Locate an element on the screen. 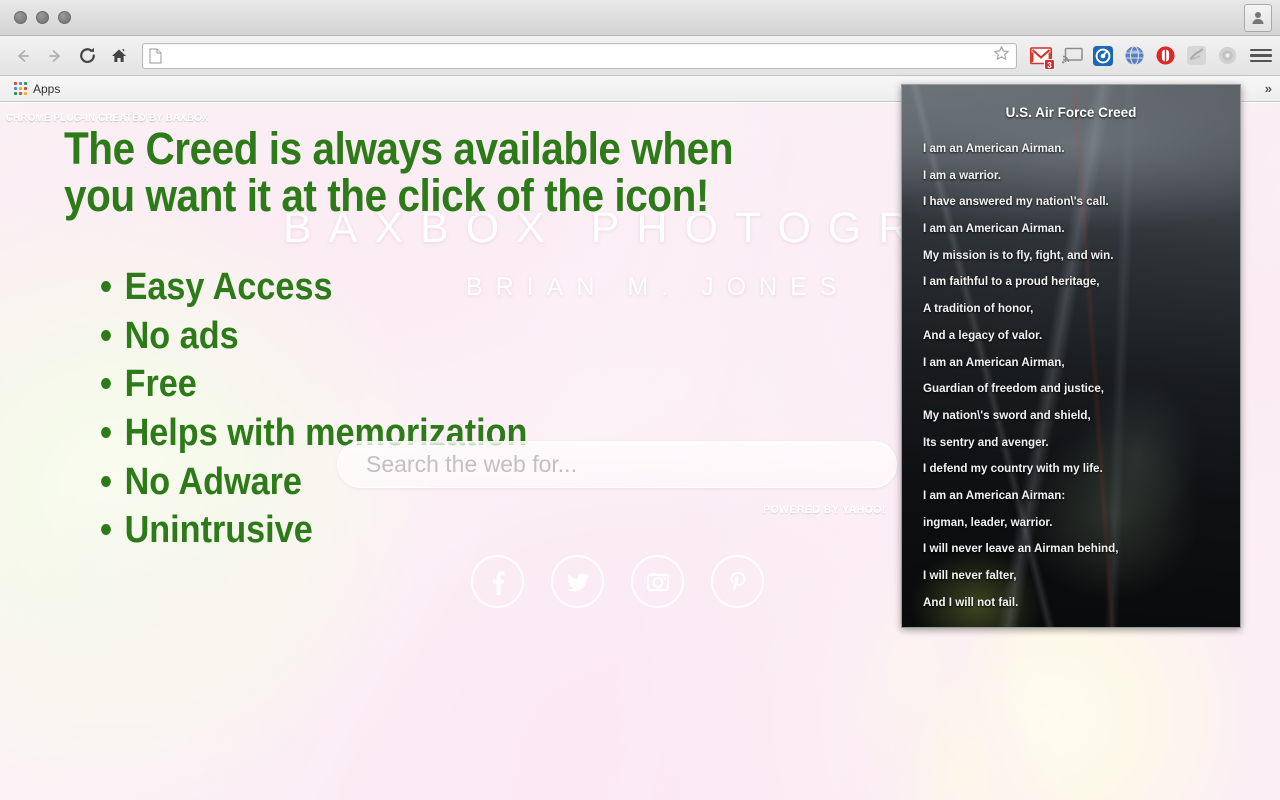 This screenshot has width=1280, height=800. window-controls is located at coordinates (42, 17).